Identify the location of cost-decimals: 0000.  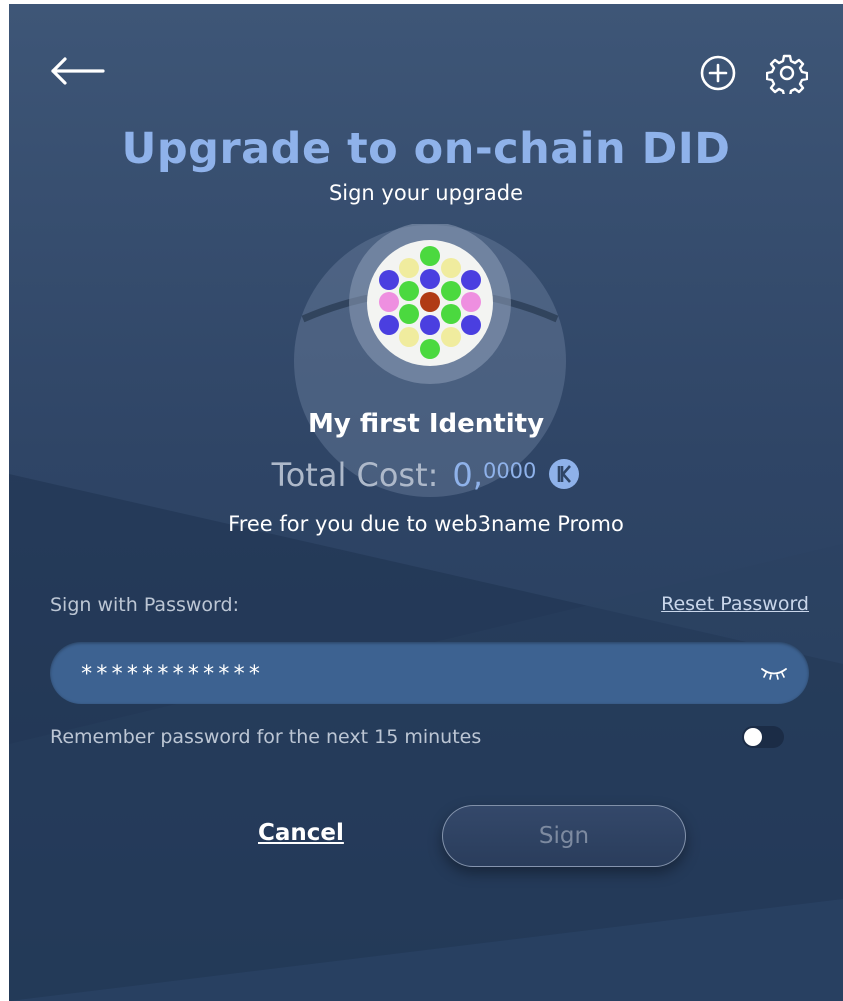
(509, 471).